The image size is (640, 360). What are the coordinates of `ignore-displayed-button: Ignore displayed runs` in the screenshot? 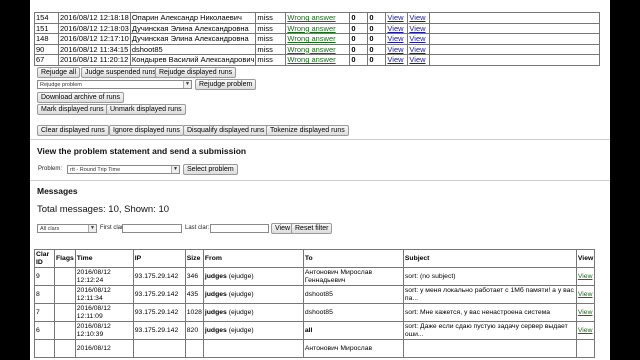 It's located at (146, 130).